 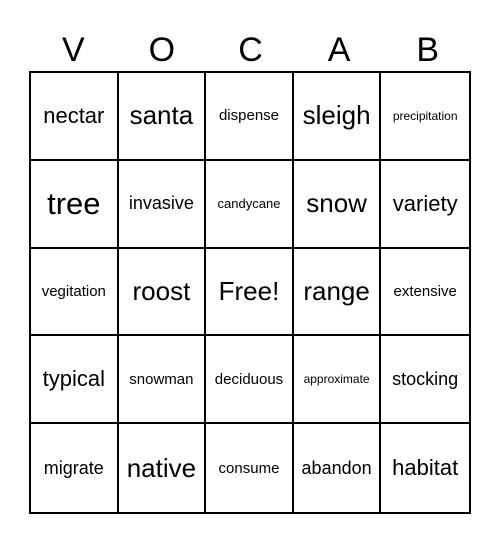 I want to click on cell-word: abandon, so click(x=336, y=467).